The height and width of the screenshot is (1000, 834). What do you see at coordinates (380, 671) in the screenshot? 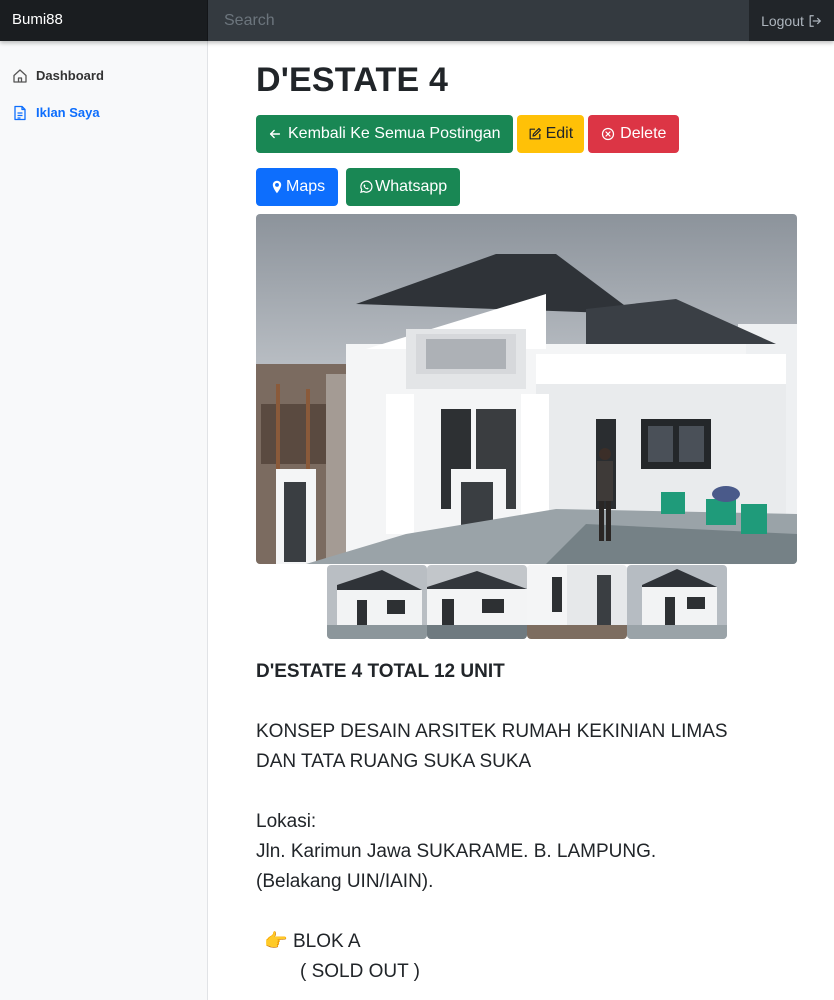
I see `description-headline: D'ESTATE 4 TOTAL 12 UNIT` at bounding box center [380, 671].